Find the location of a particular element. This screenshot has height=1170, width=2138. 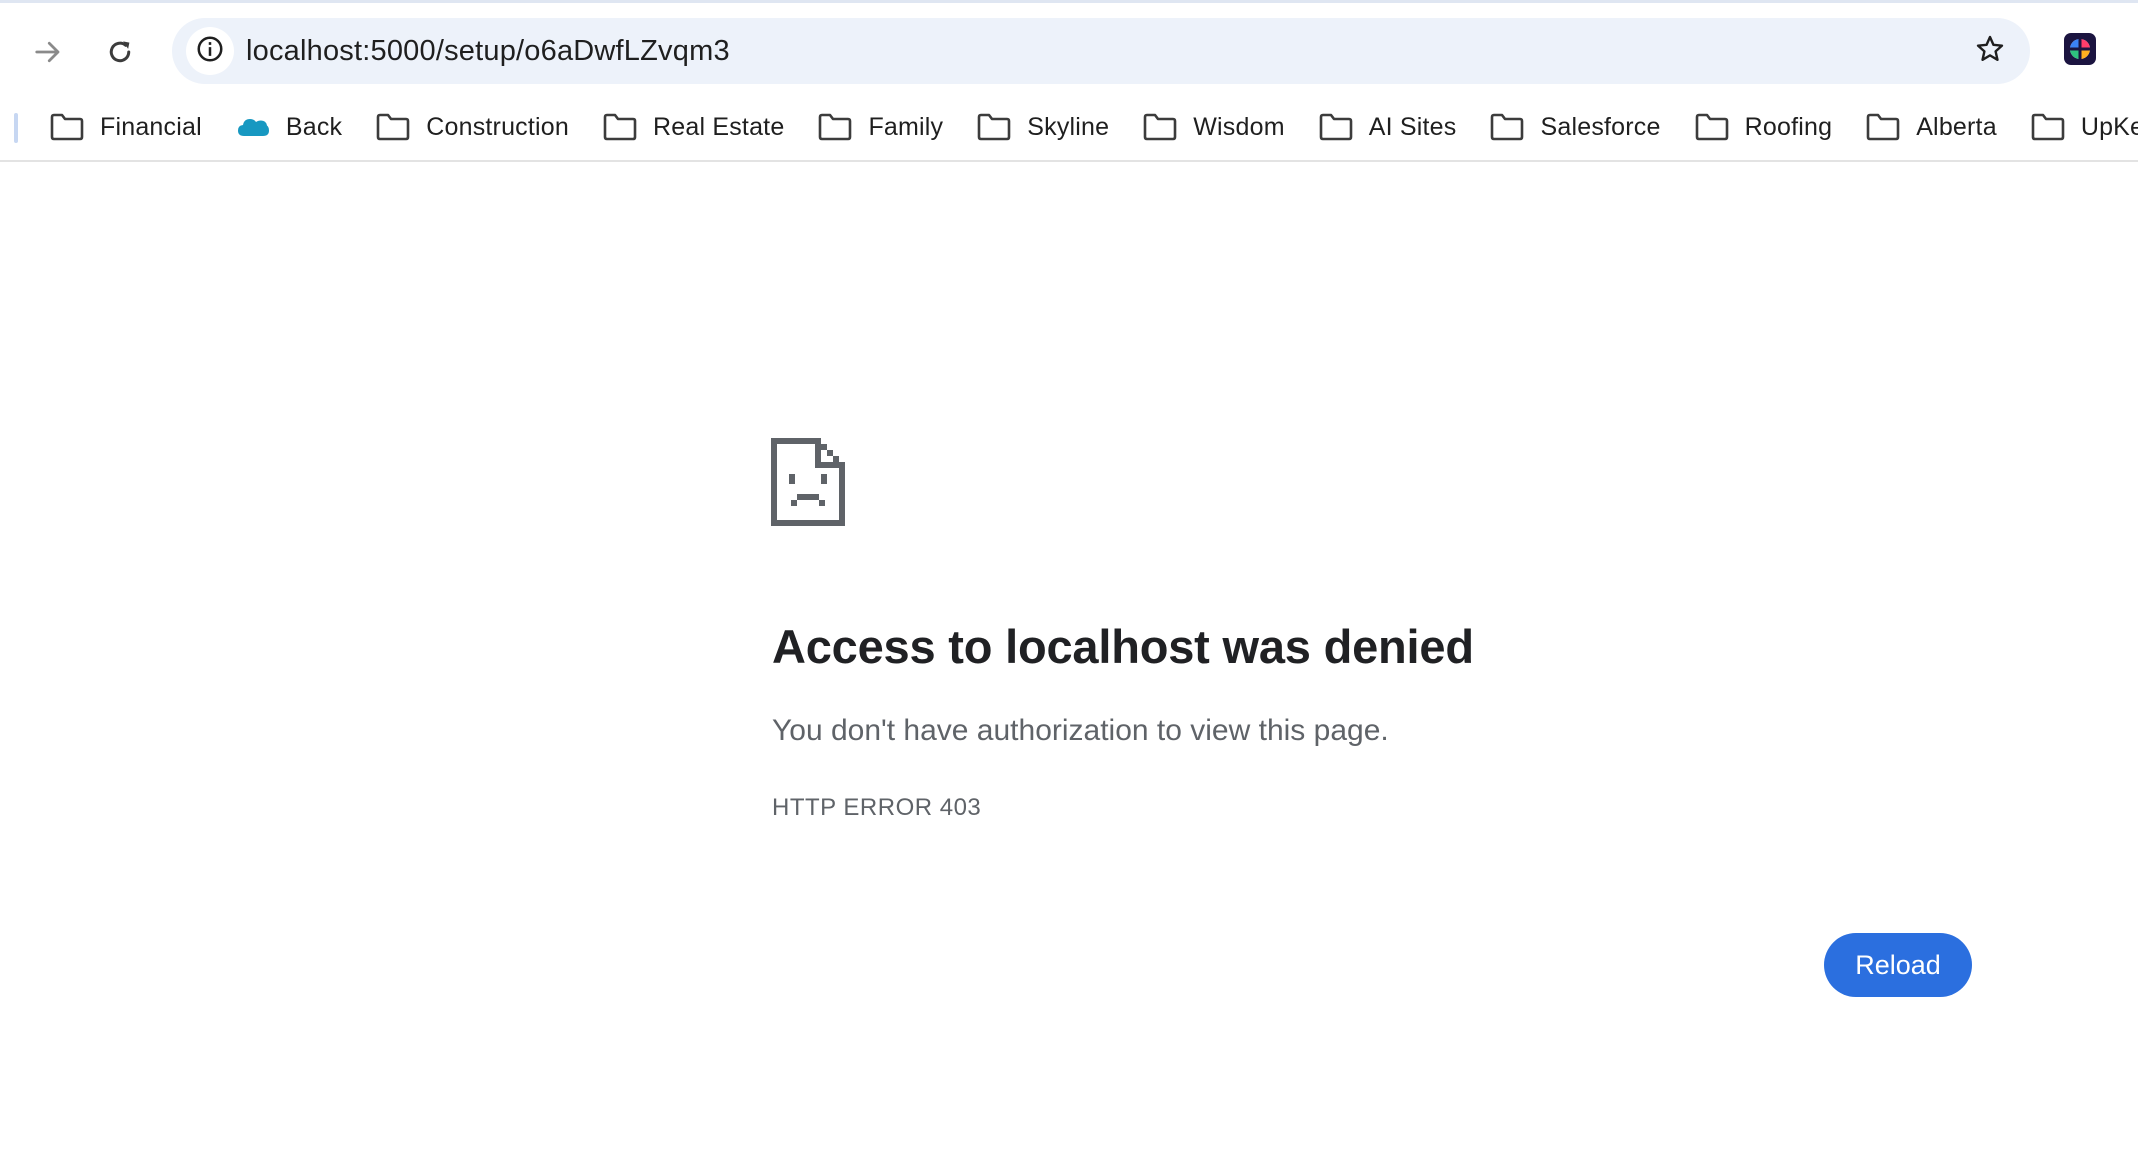

star-outline-icon is located at coordinates (1990, 51).